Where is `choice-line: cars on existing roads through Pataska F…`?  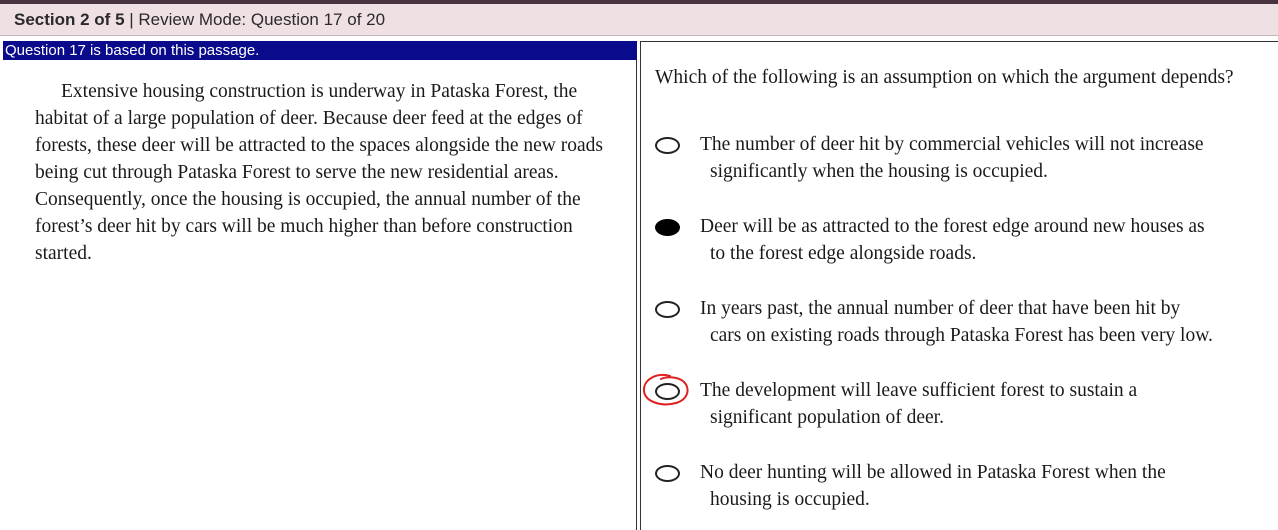
choice-line: cars on existing roads through Pataska F… is located at coordinates (961, 335).